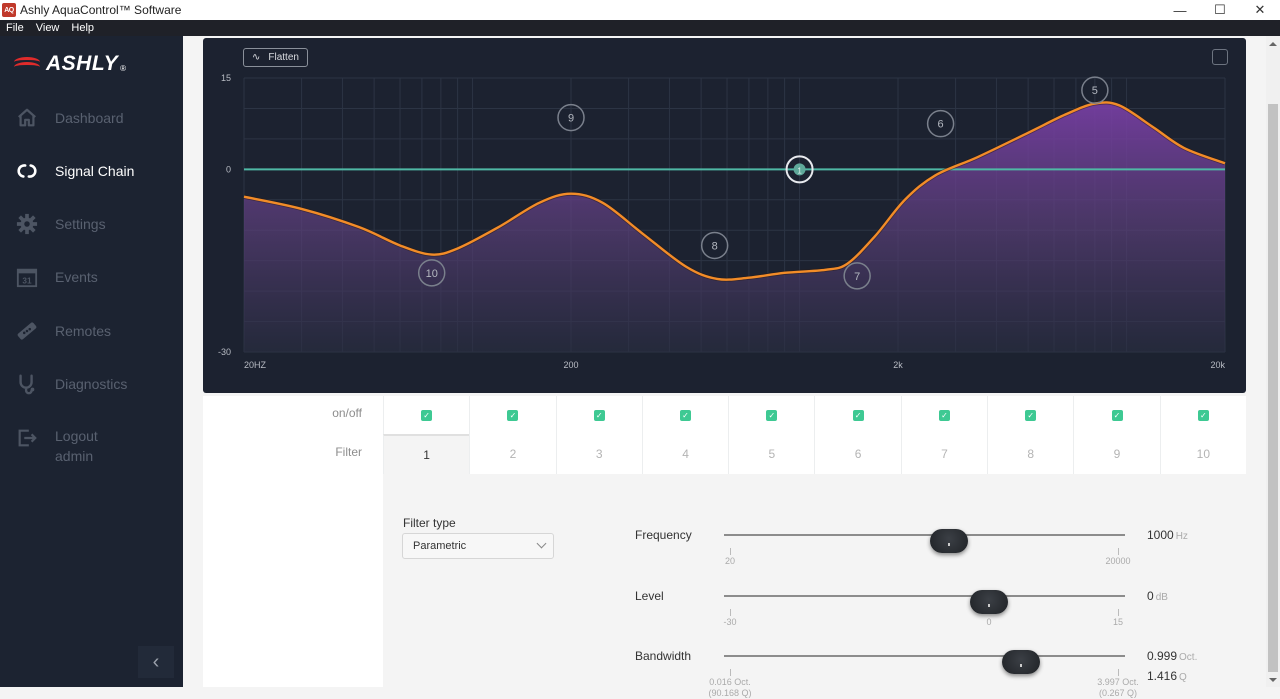 The height and width of the screenshot is (699, 1280). Describe the element at coordinates (1150, 596) in the screenshot. I see `level-value: 0` at that location.